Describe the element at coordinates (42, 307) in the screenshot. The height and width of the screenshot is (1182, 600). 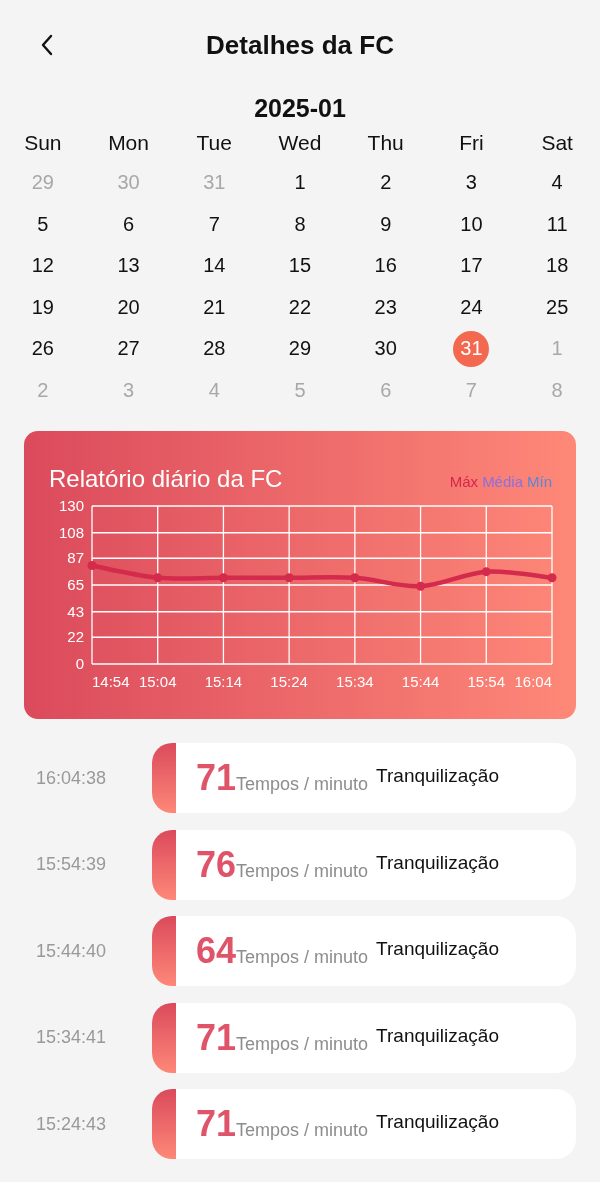
I see `calendar-date: 19` at that location.